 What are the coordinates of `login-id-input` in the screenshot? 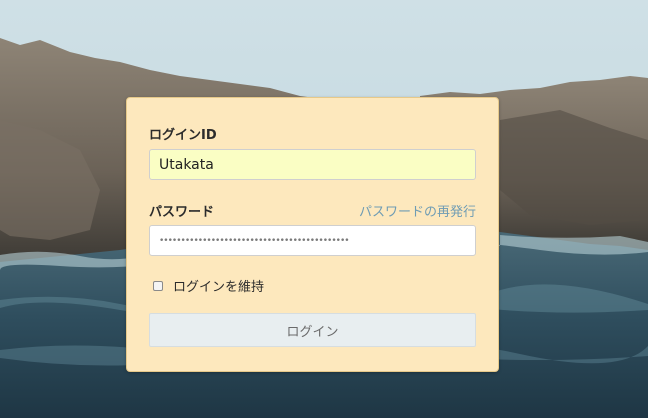 It's located at (312, 164).